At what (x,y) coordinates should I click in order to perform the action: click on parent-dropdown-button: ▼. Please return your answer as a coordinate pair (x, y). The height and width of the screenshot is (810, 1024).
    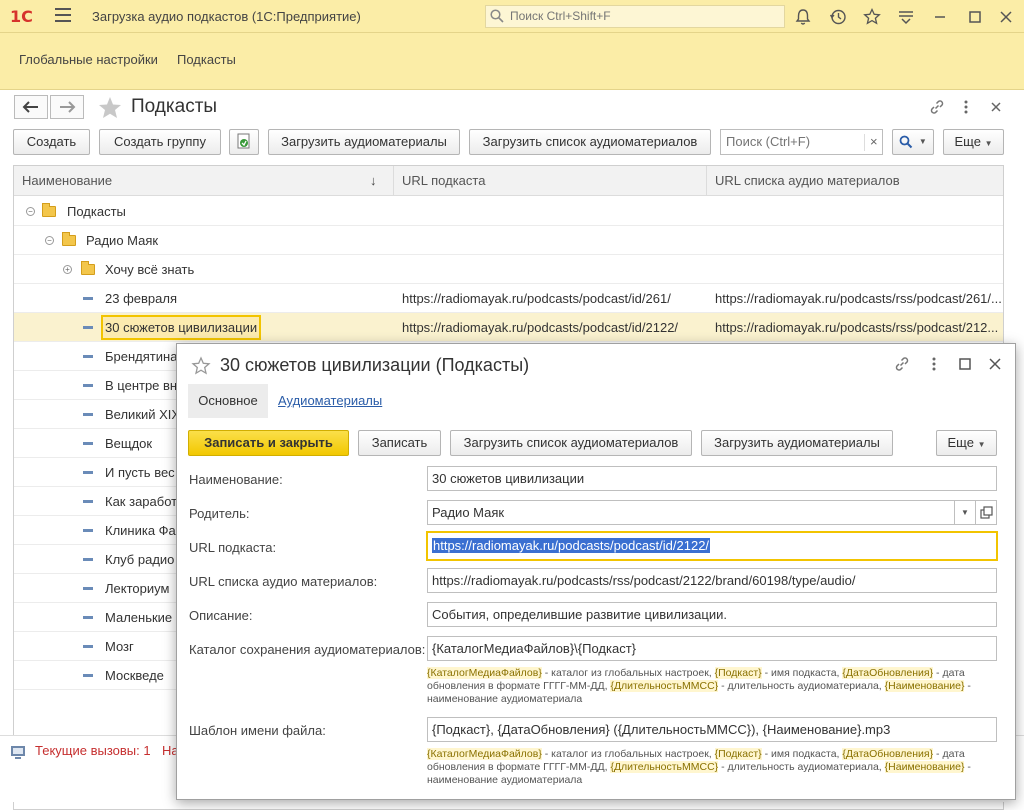
    Looking at the image, I should click on (965, 512).